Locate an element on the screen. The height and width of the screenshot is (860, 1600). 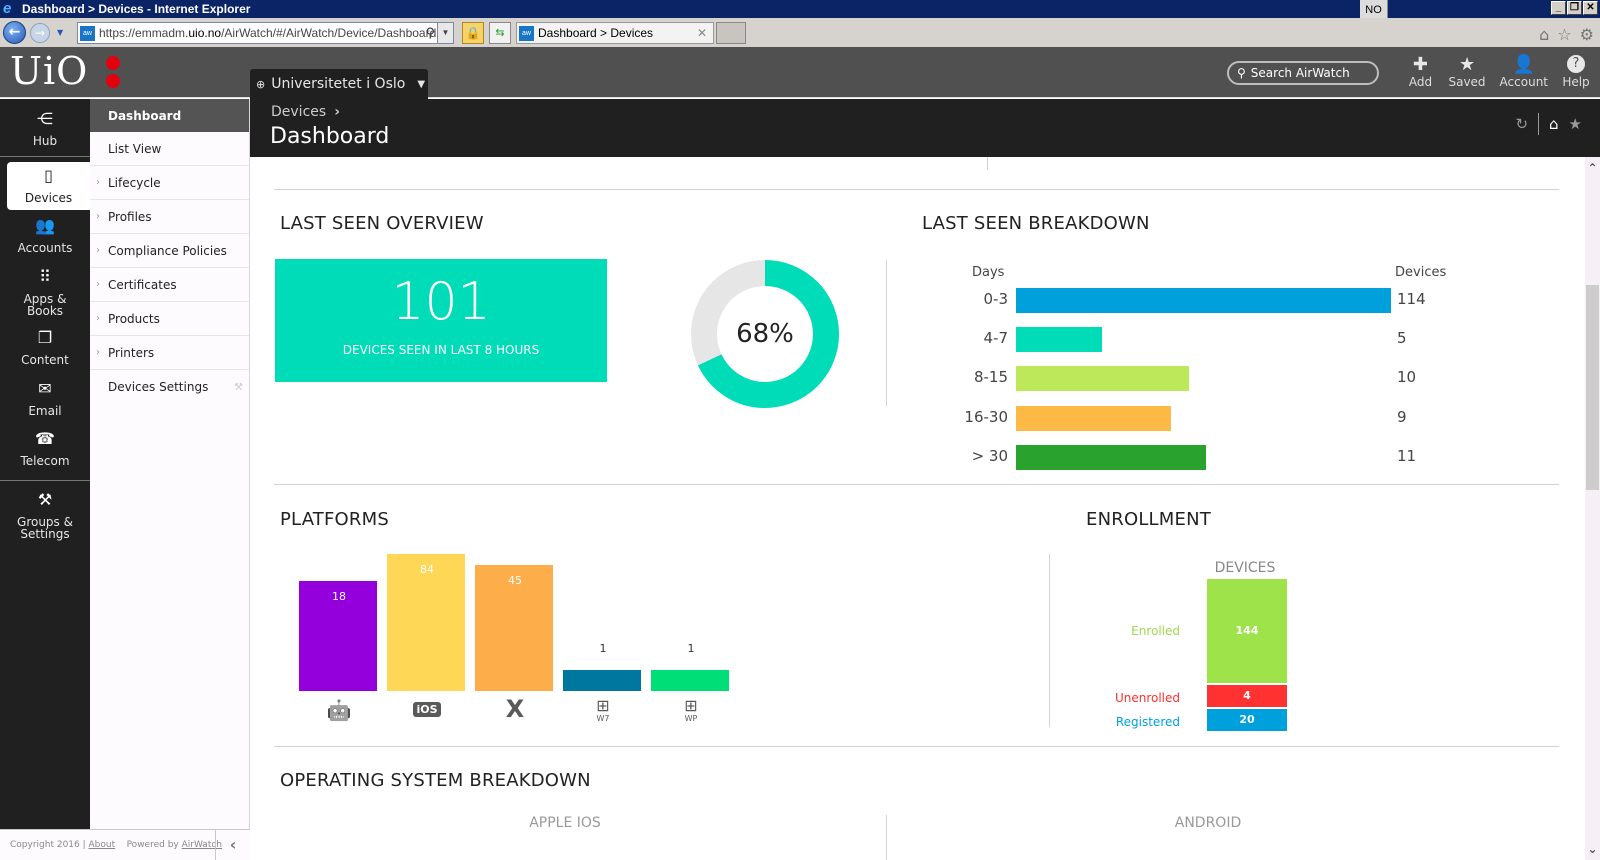
platform-value-label: 1 is located at coordinates (603, 648).